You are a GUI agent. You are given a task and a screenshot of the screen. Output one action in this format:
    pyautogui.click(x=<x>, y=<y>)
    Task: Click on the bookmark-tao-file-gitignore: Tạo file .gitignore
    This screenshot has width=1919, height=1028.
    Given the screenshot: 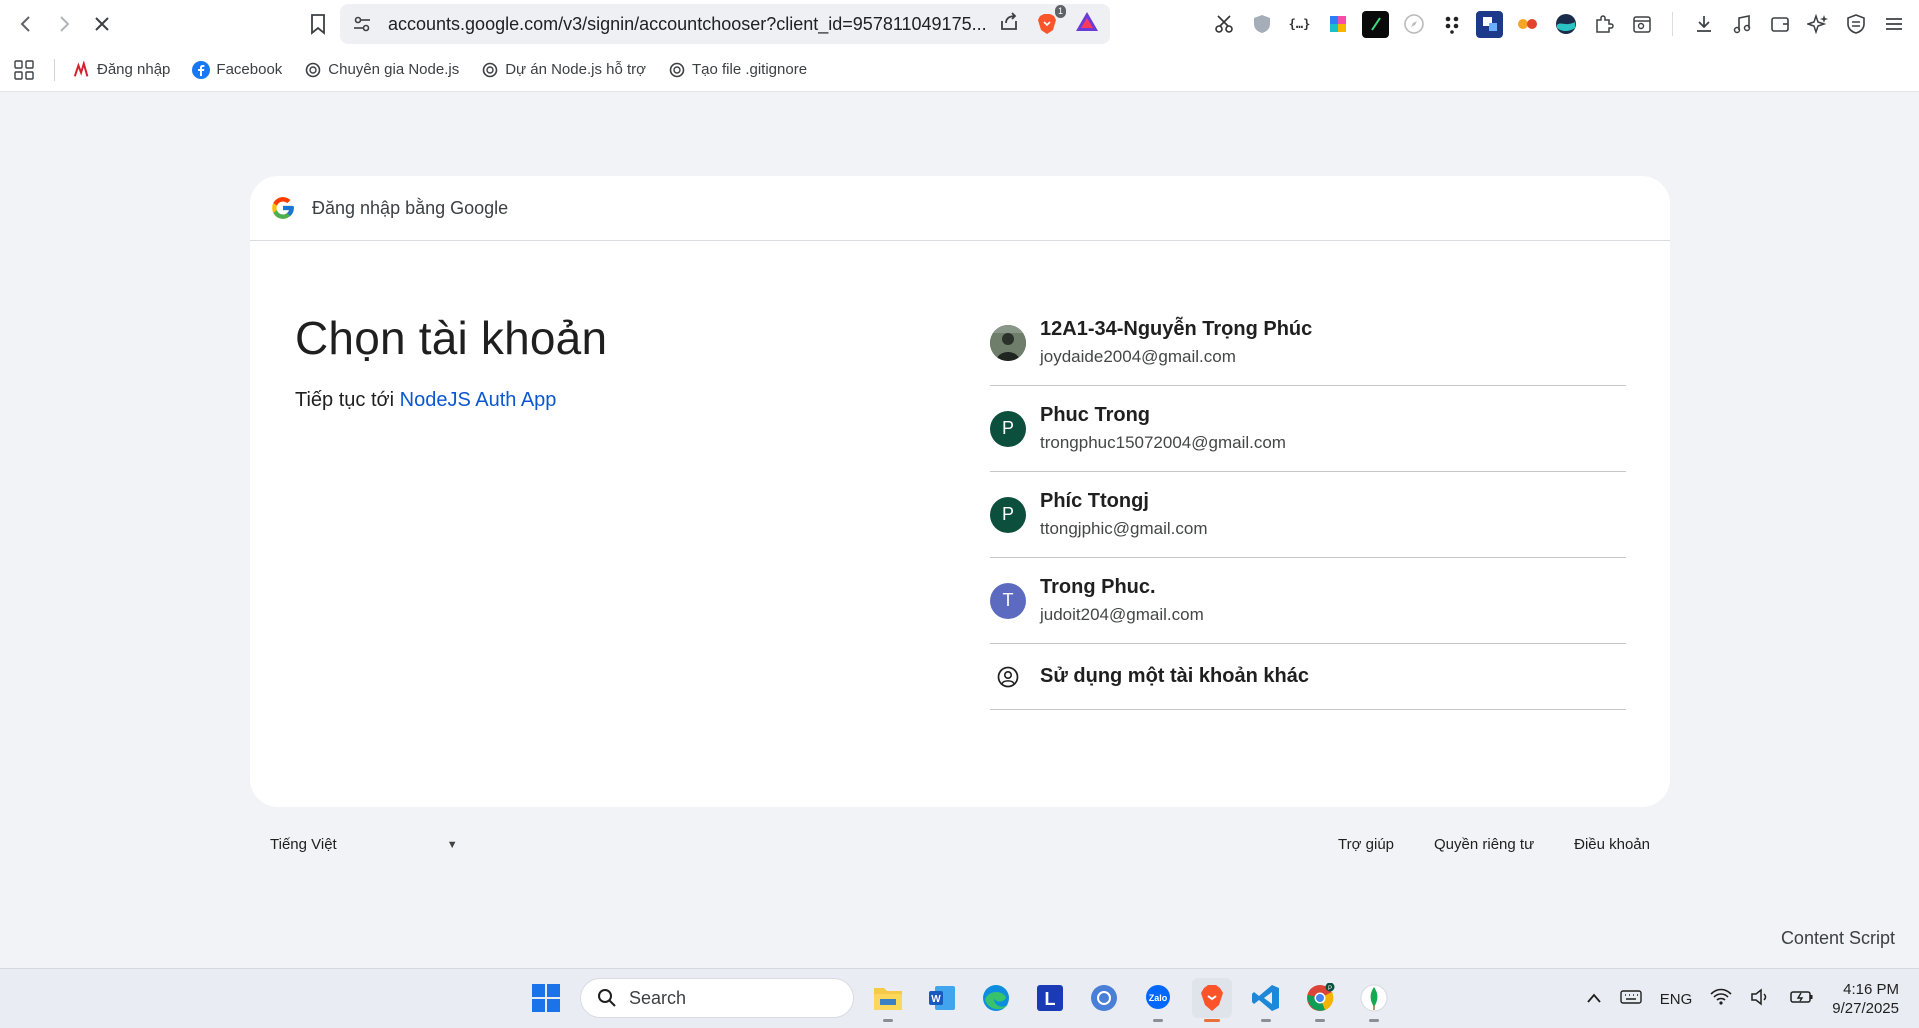 What is the action you would take?
    pyautogui.click(x=737, y=70)
    